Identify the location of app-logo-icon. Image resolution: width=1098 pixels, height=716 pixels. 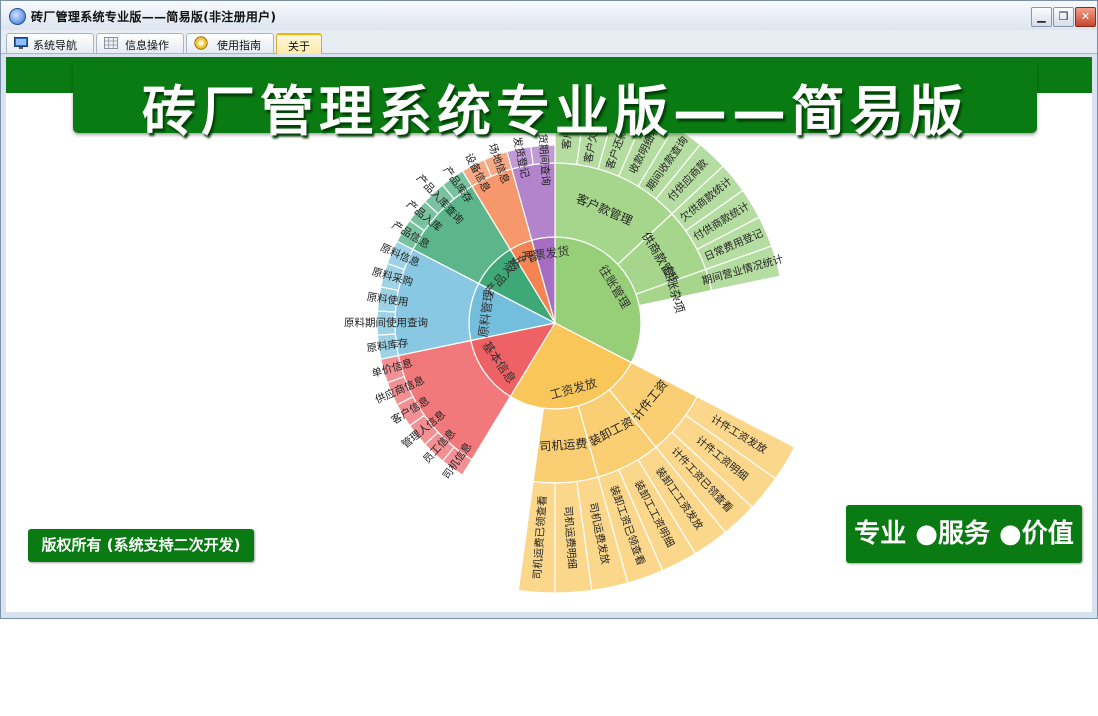
(17, 16).